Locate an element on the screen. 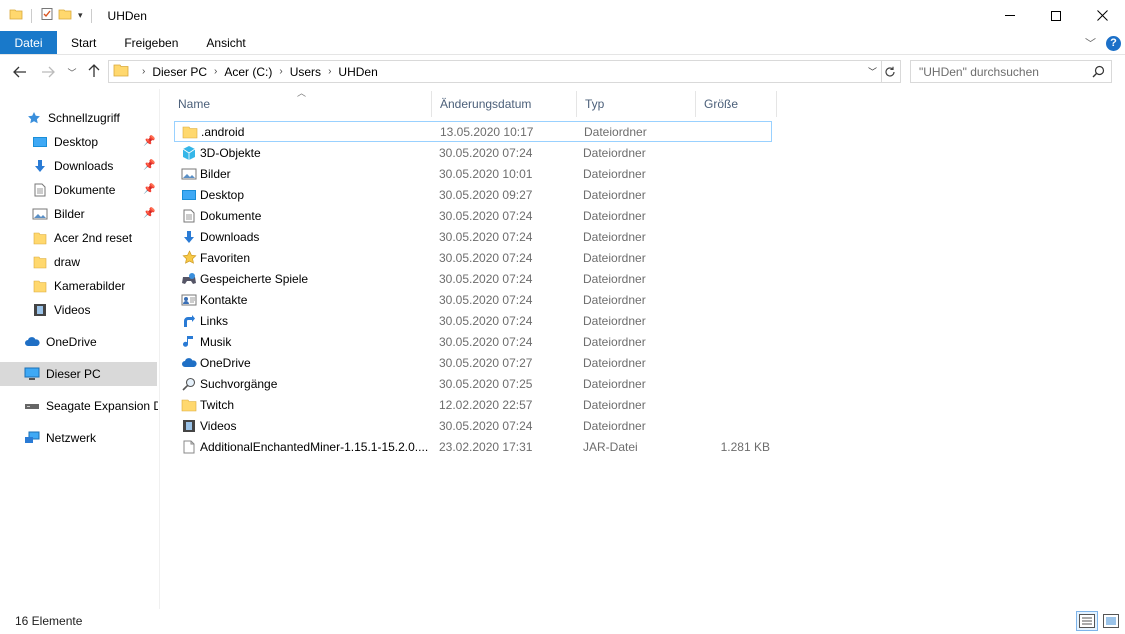  breadcrumb-acer-c: Acer (C:) is located at coordinates (248, 72).